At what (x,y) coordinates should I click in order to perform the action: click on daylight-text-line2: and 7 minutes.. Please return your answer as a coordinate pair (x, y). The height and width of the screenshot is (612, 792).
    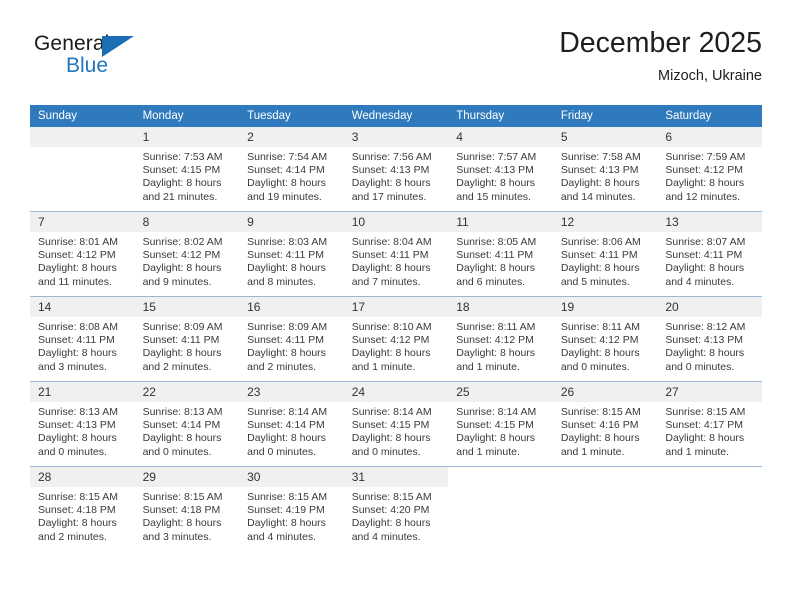
    Looking at the image, I should click on (386, 281).